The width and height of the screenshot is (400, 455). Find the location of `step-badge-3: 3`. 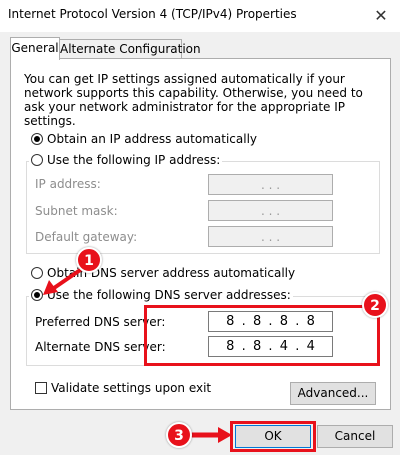

step-badge-3: 3 is located at coordinates (179, 435).